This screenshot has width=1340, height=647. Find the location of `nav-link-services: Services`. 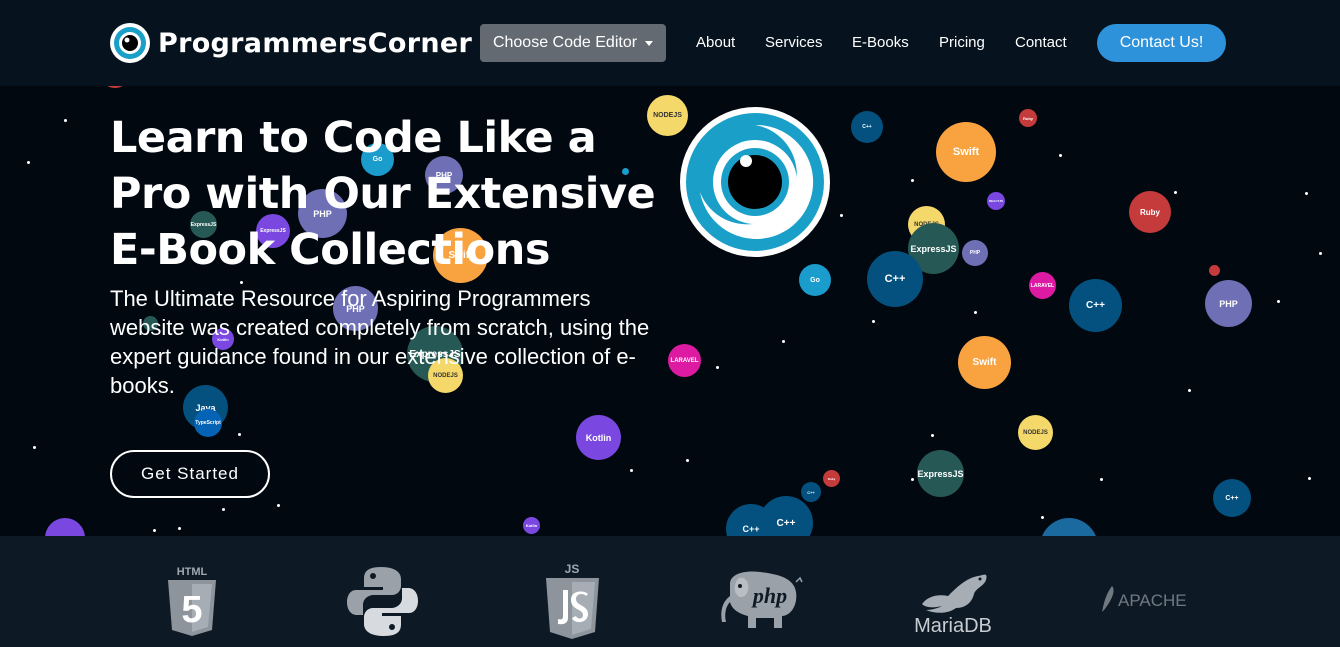

nav-link-services: Services is located at coordinates (794, 42).